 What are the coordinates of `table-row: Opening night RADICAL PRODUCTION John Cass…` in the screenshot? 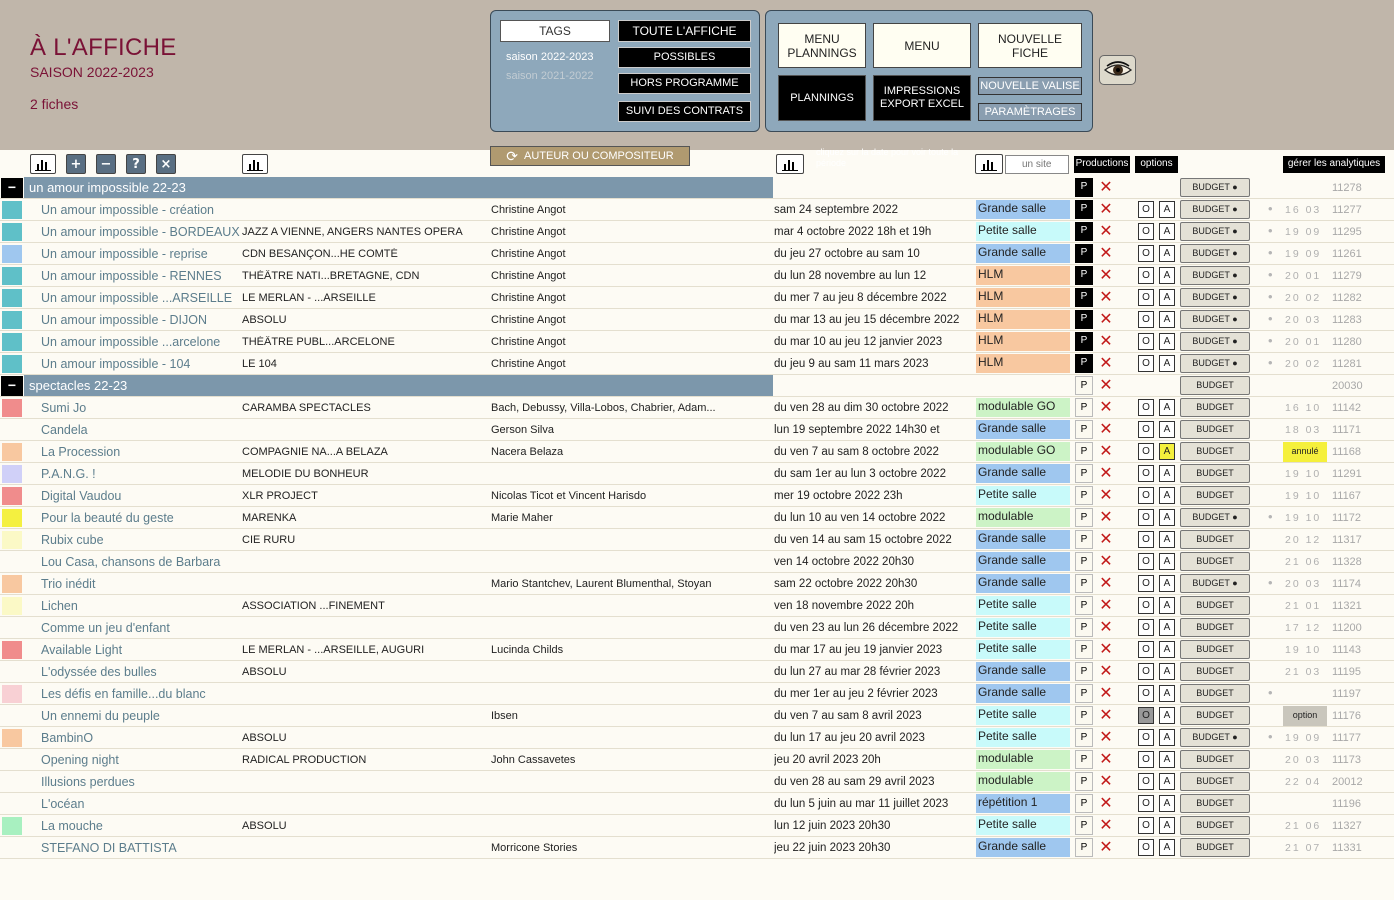 It's located at (697, 760).